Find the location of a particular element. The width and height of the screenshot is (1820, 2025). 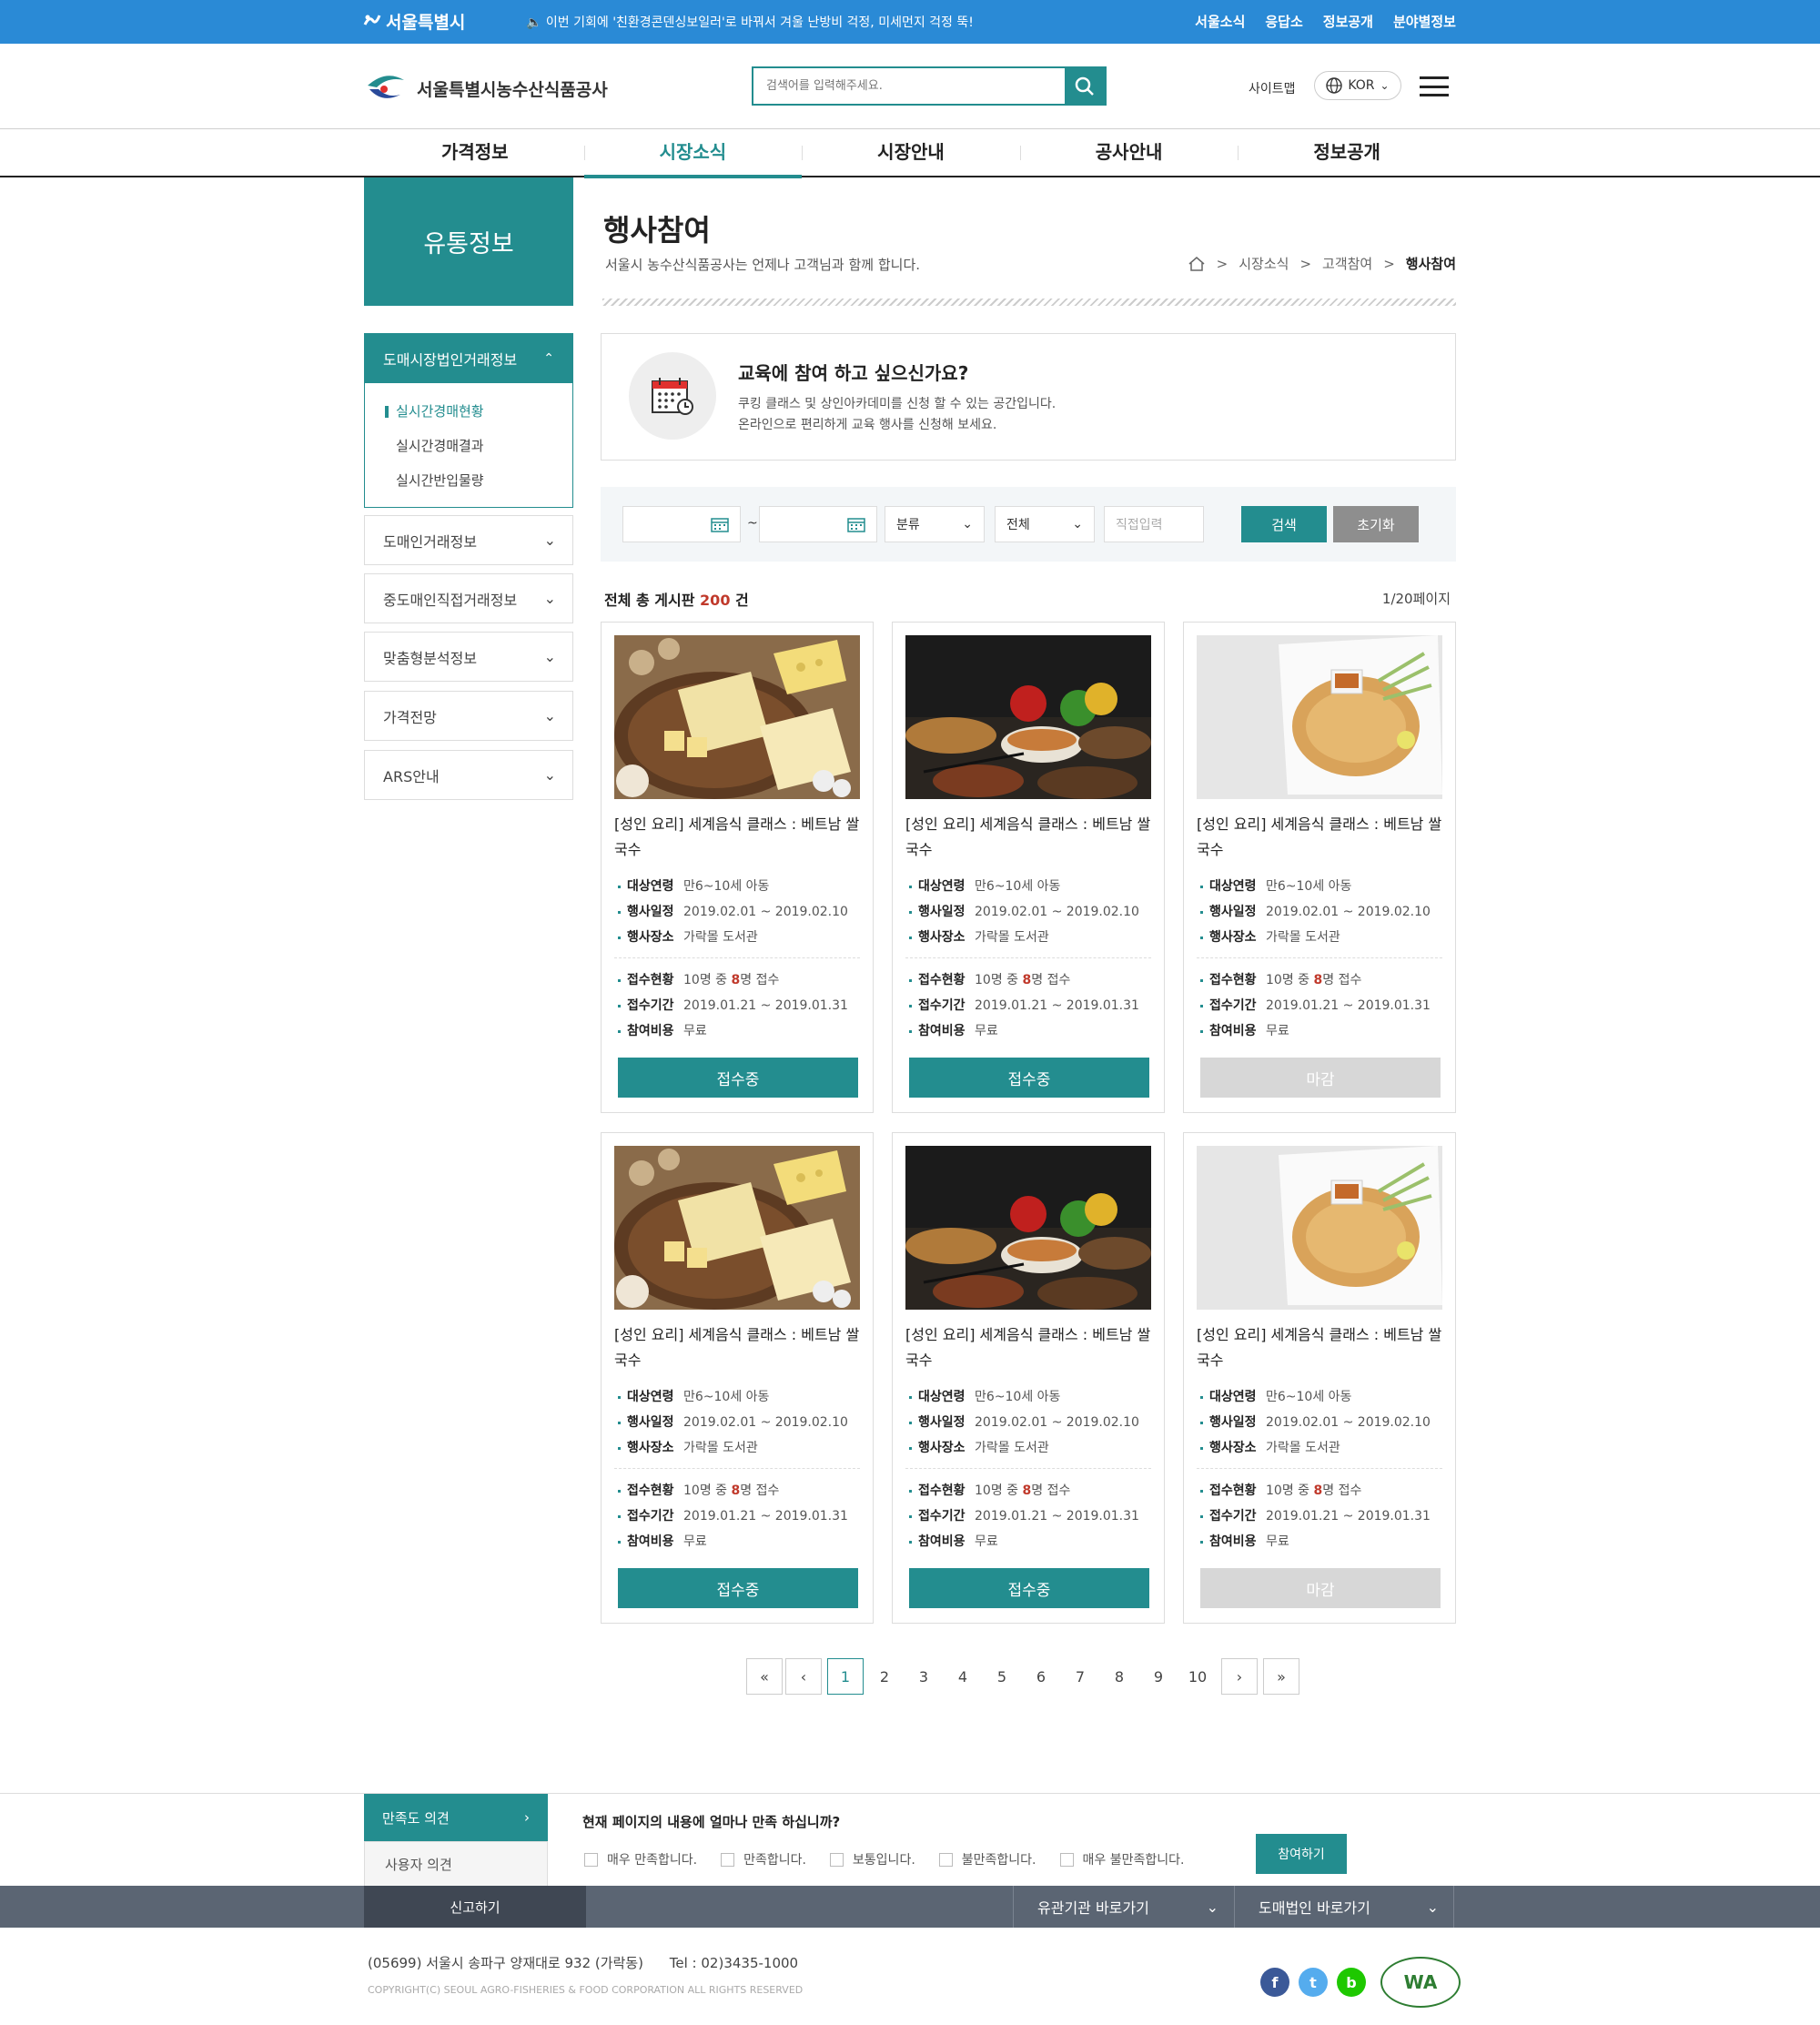

page-number: 4 is located at coordinates (963, 1676).